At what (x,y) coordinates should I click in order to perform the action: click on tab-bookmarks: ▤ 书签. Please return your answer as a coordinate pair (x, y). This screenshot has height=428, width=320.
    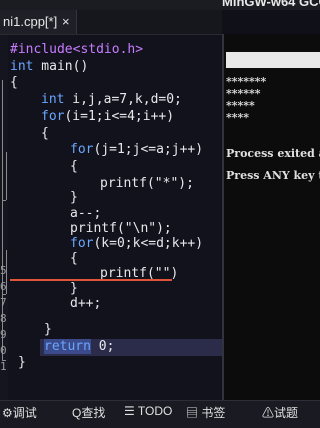
    Looking at the image, I should click on (205, 412).